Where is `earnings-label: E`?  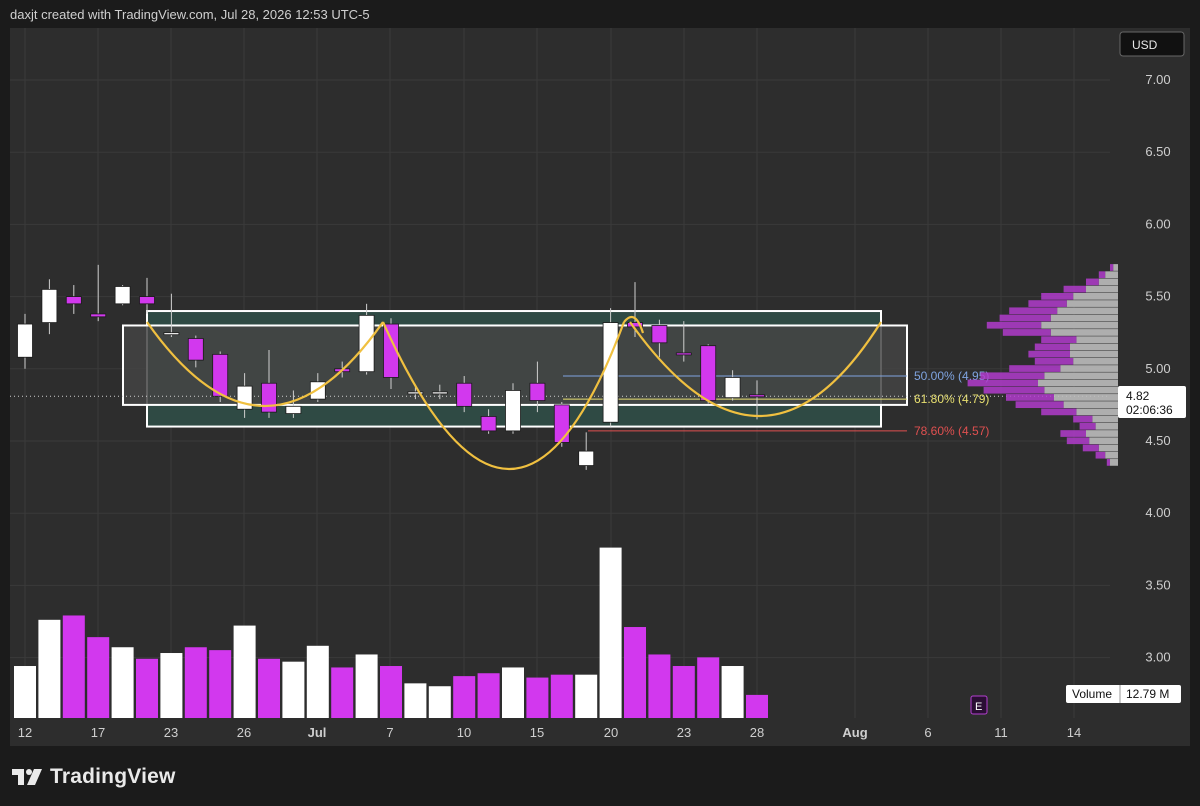 earnings-label: E is located at coordinates (978, 707).